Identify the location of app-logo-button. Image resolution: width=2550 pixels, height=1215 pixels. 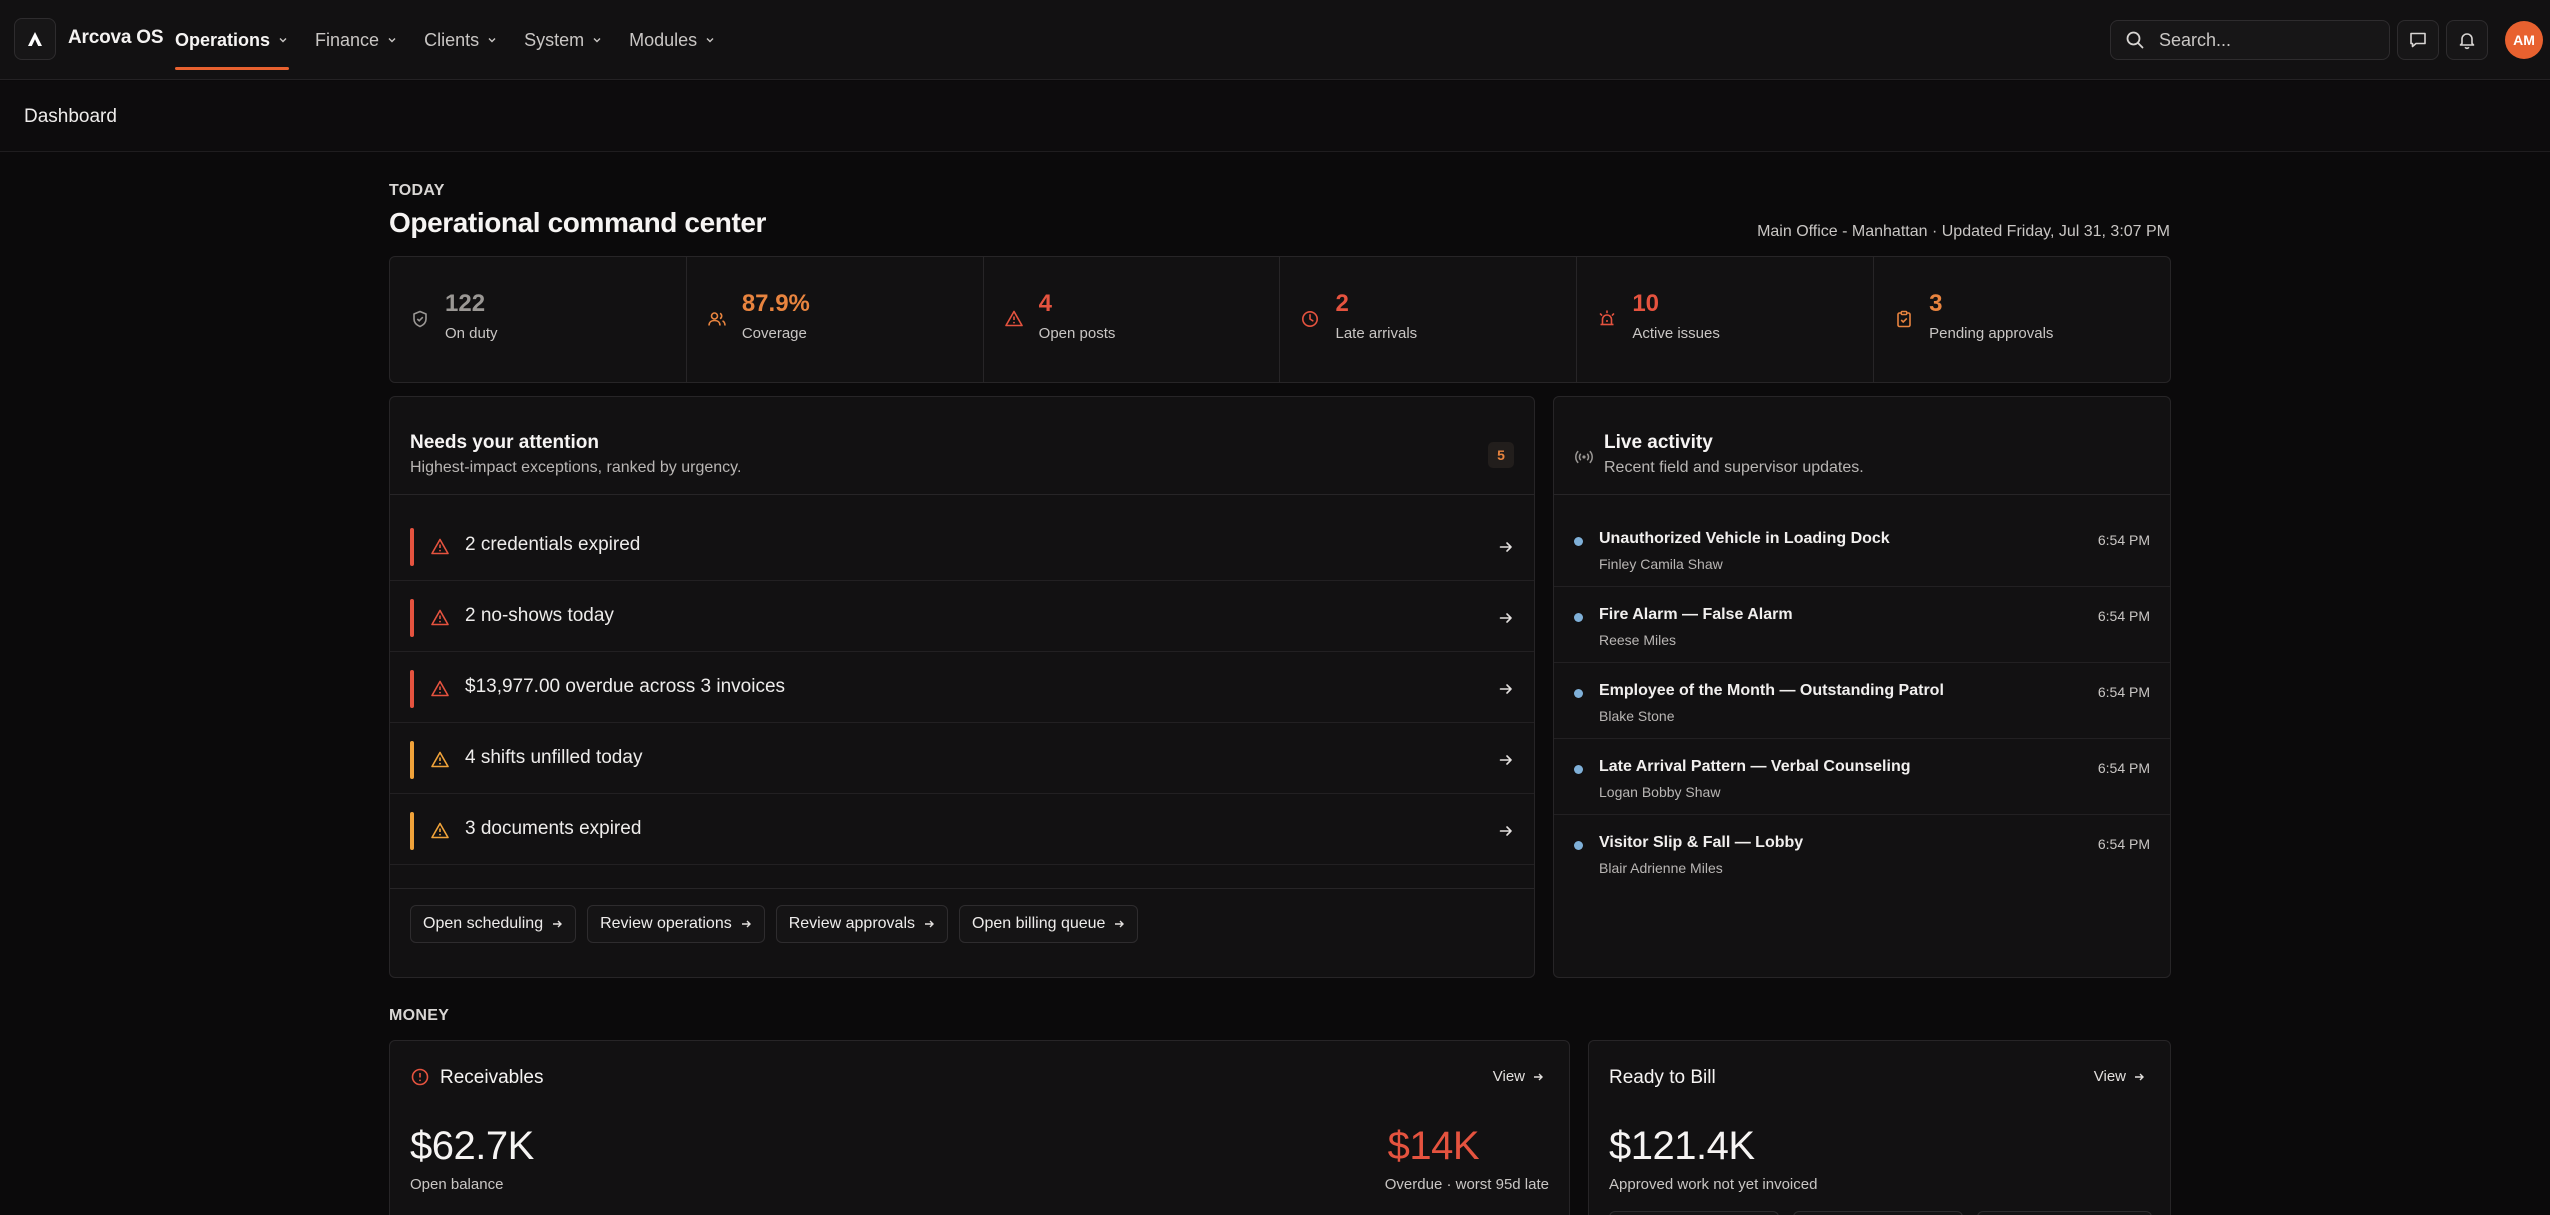
(35, 39).